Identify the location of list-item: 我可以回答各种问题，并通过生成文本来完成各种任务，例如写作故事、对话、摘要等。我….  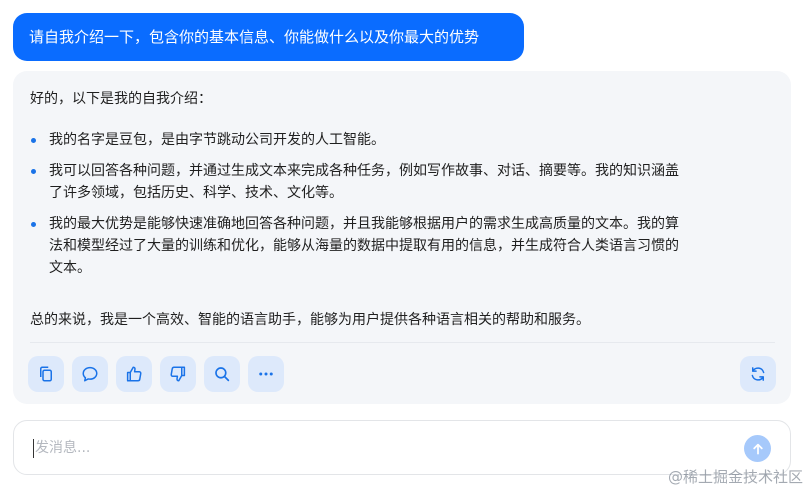
(402, 182).